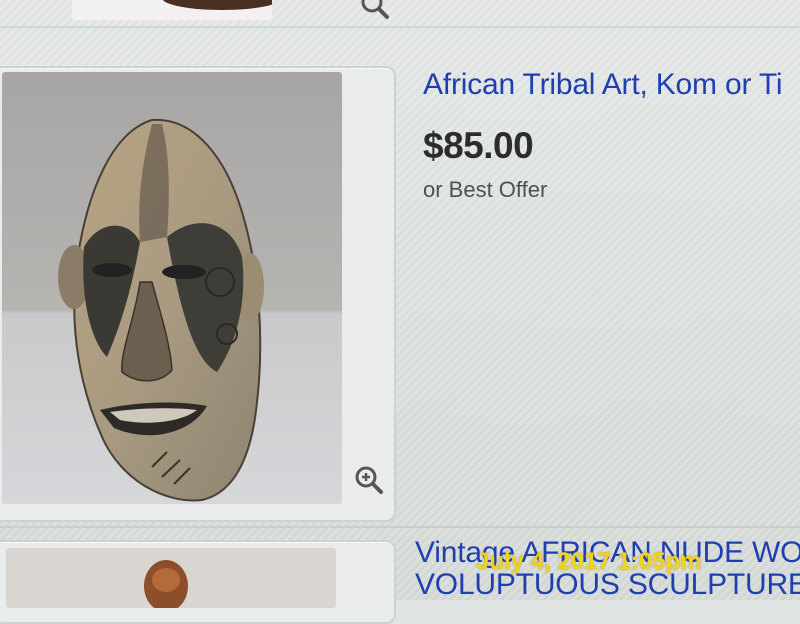  What do you see at coordinates (589, 561) in the screenshot?
I see `photo-timestamp: July 4, 2017 1:05pm` at bounding box center [589, 561].